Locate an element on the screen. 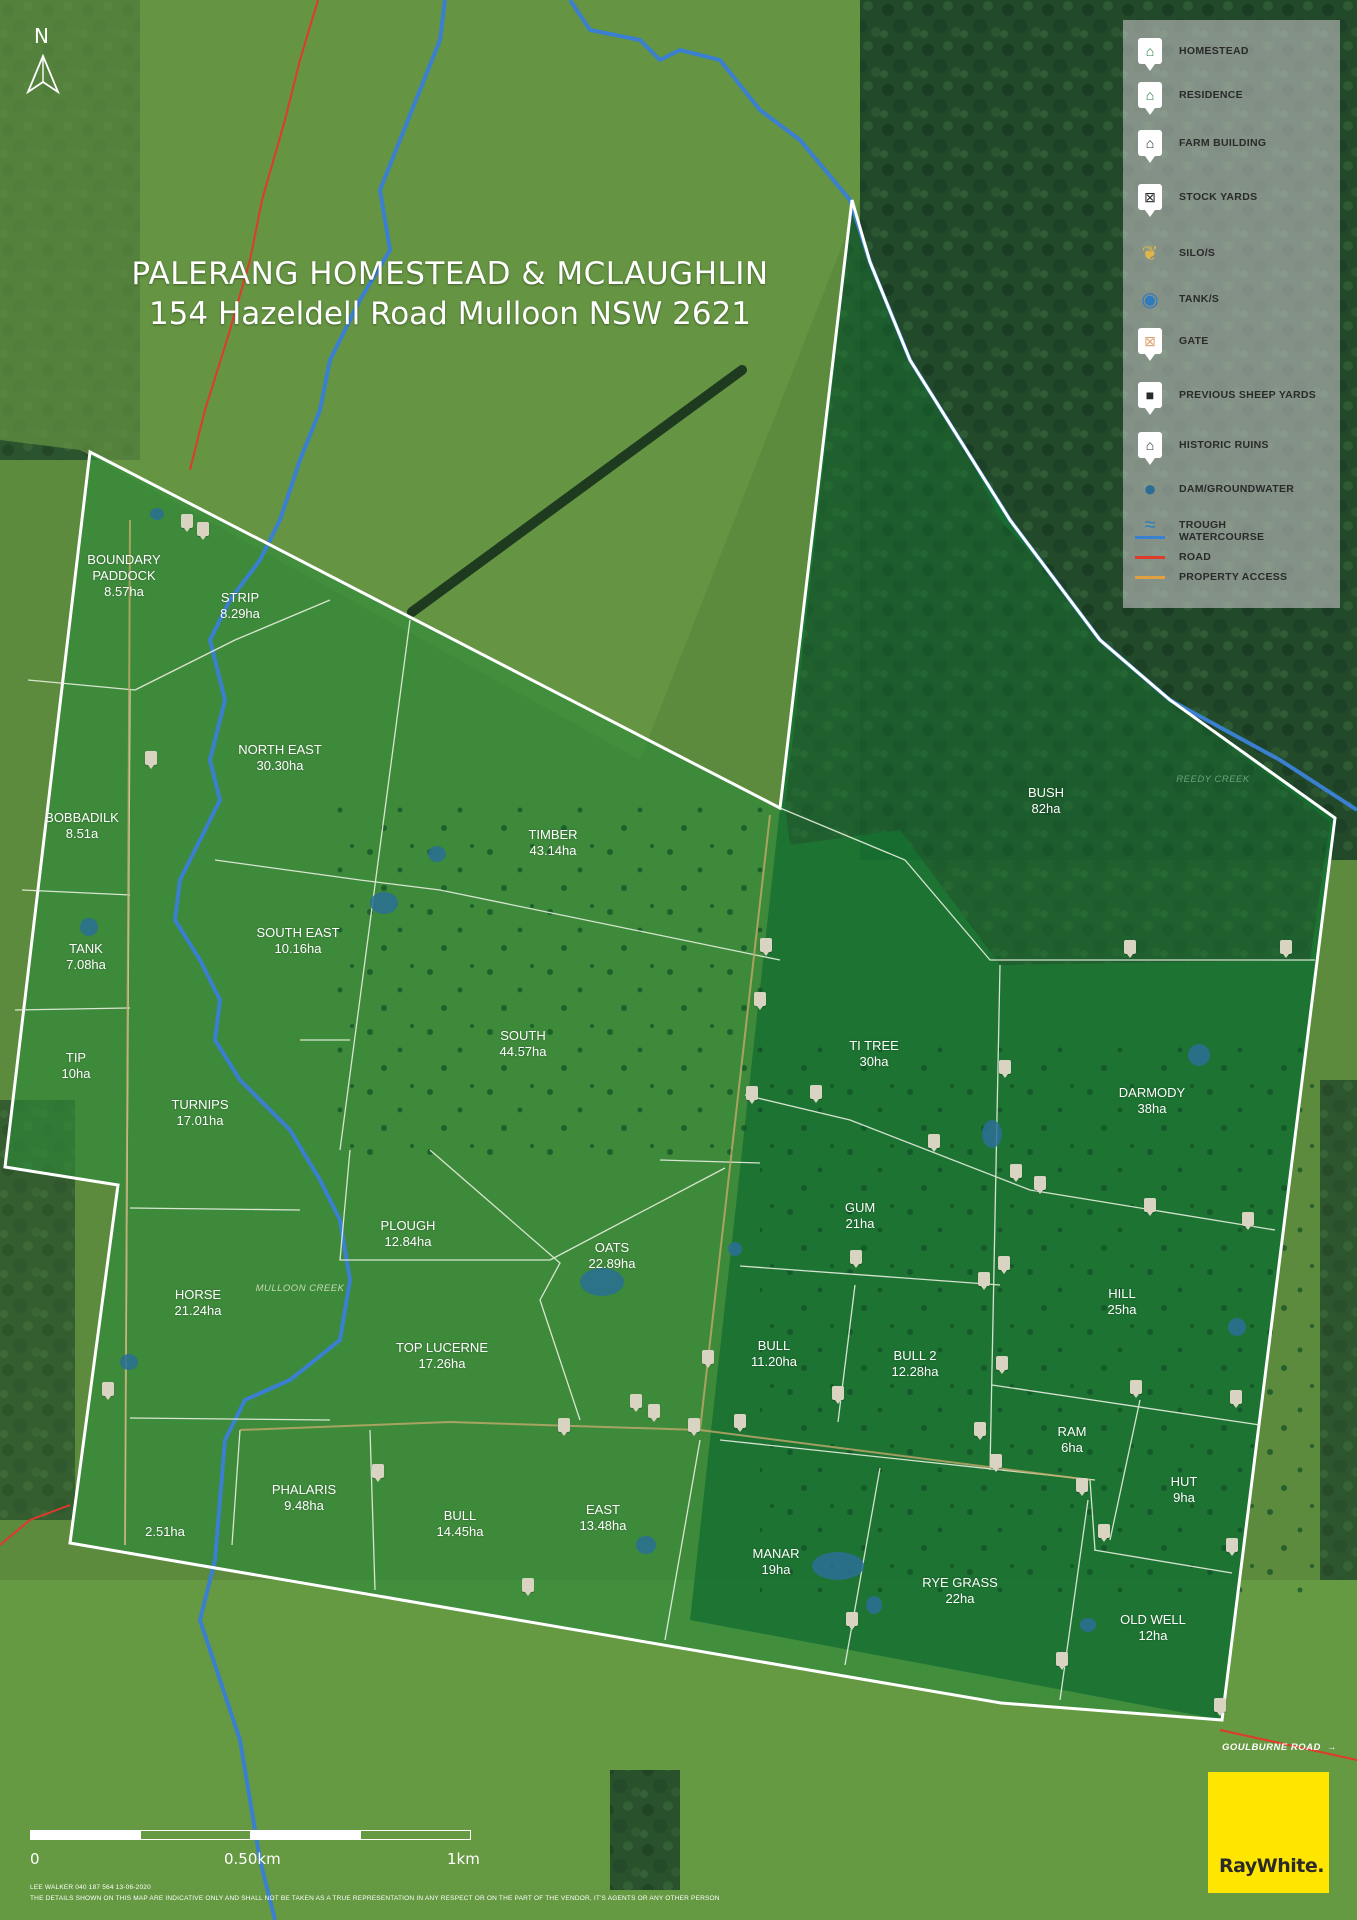 The width and height of the screenshot is (1357, 1920). paddock-label: BOBBADILK 8.51a is located at coordinates (82, 826).